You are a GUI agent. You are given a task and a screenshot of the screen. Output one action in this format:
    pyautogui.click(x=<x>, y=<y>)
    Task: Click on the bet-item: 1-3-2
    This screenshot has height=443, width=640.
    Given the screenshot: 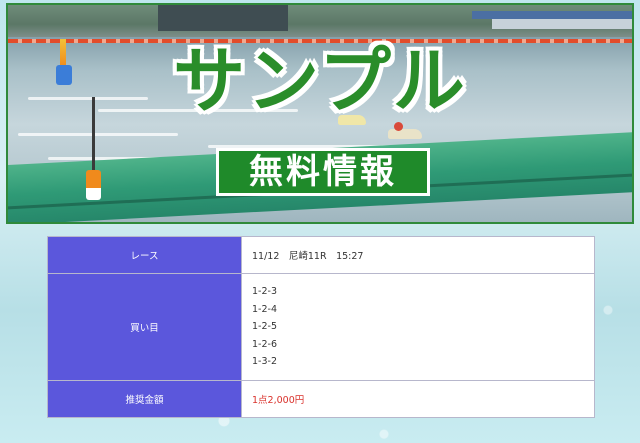 What is the action you would take?
    pyautogui.click(x=264, y=362)
    